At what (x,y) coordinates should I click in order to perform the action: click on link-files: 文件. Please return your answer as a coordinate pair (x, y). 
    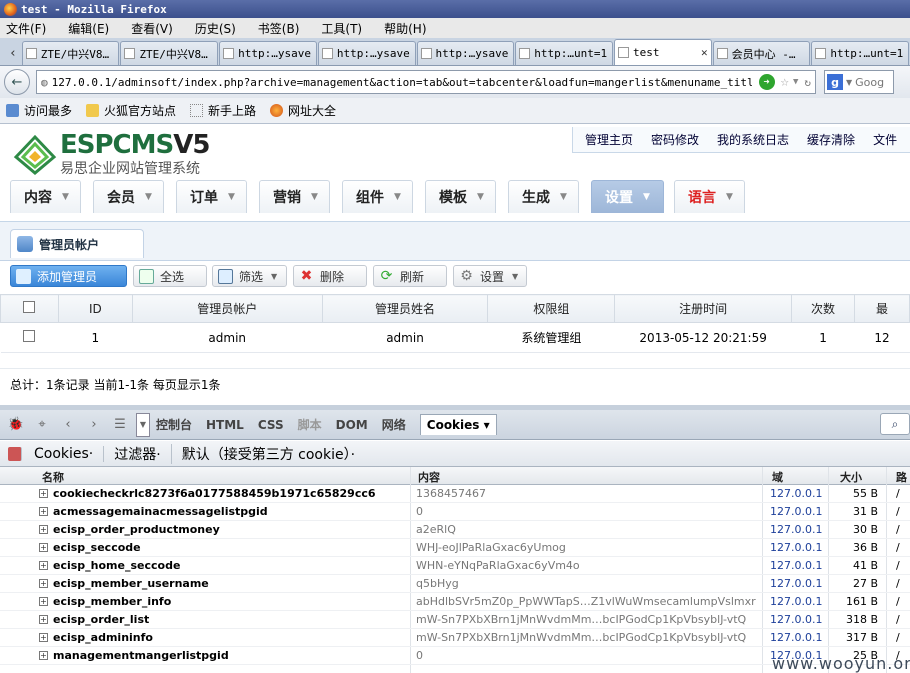
    Looking at the image, I should click on (885, 139).